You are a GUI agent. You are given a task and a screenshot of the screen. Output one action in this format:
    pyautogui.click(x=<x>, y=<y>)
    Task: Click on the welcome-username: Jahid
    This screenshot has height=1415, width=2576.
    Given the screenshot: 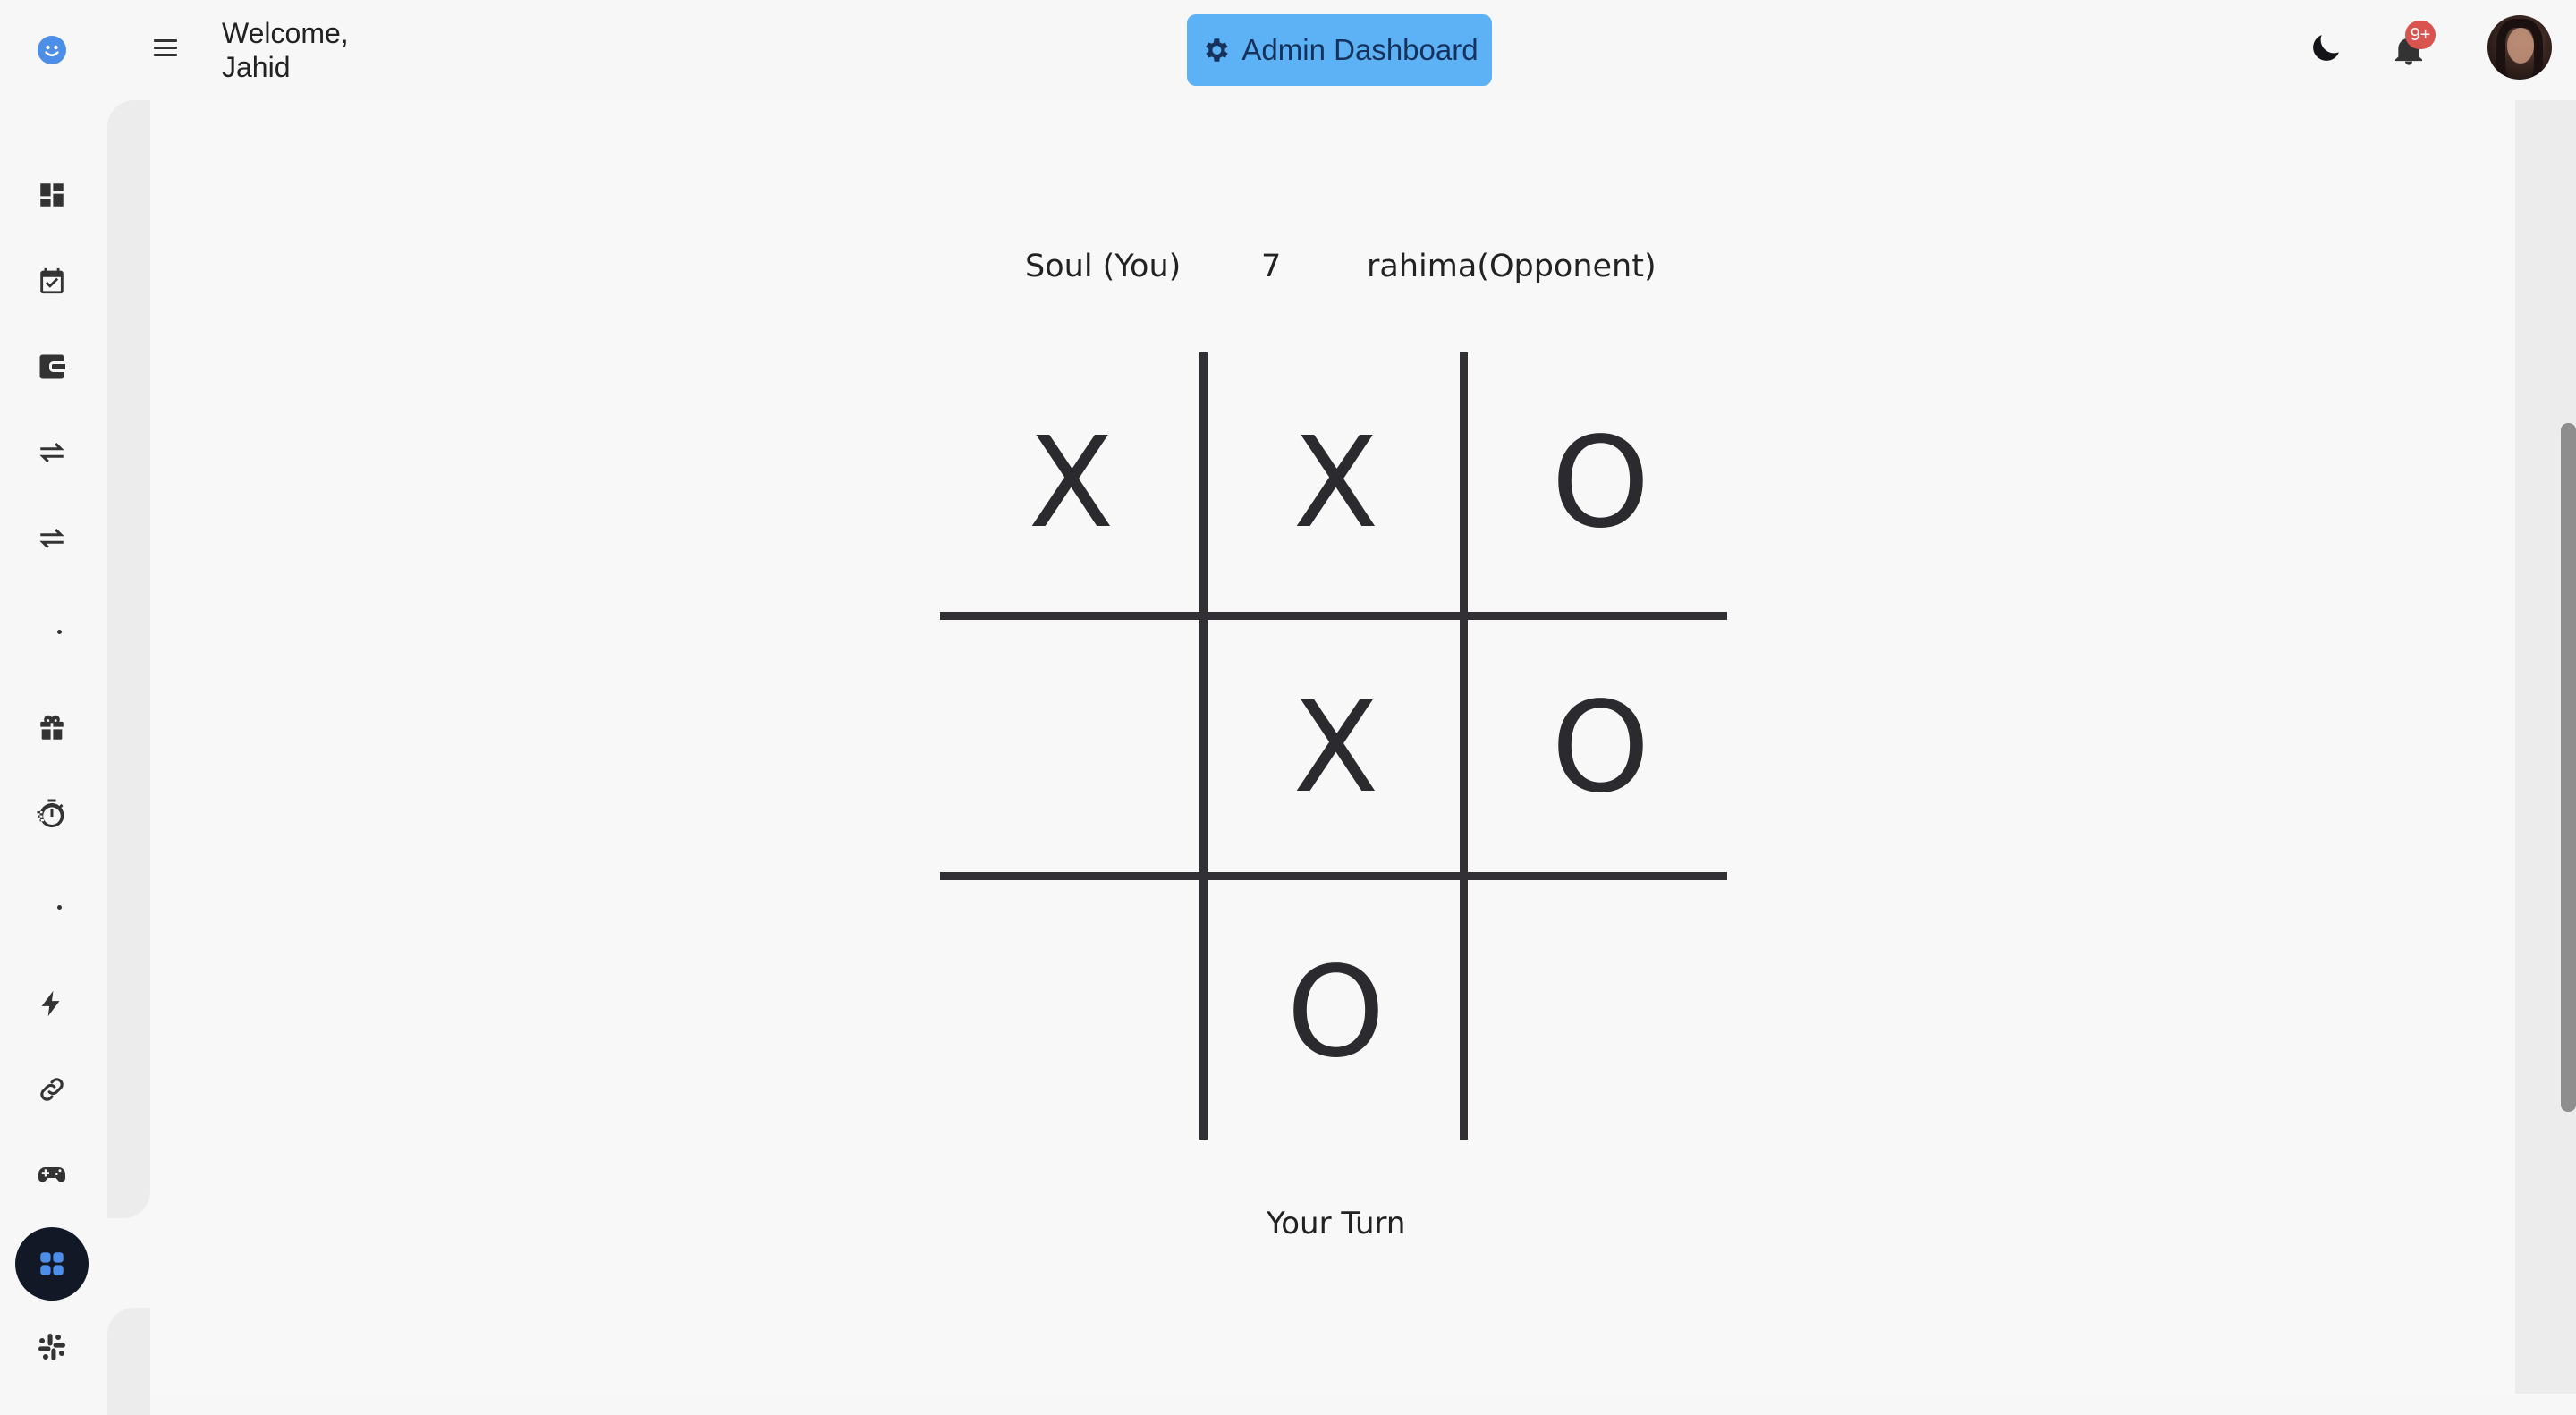 What is the action you would take?
    pyautogui.click(x=256, y=67)
    